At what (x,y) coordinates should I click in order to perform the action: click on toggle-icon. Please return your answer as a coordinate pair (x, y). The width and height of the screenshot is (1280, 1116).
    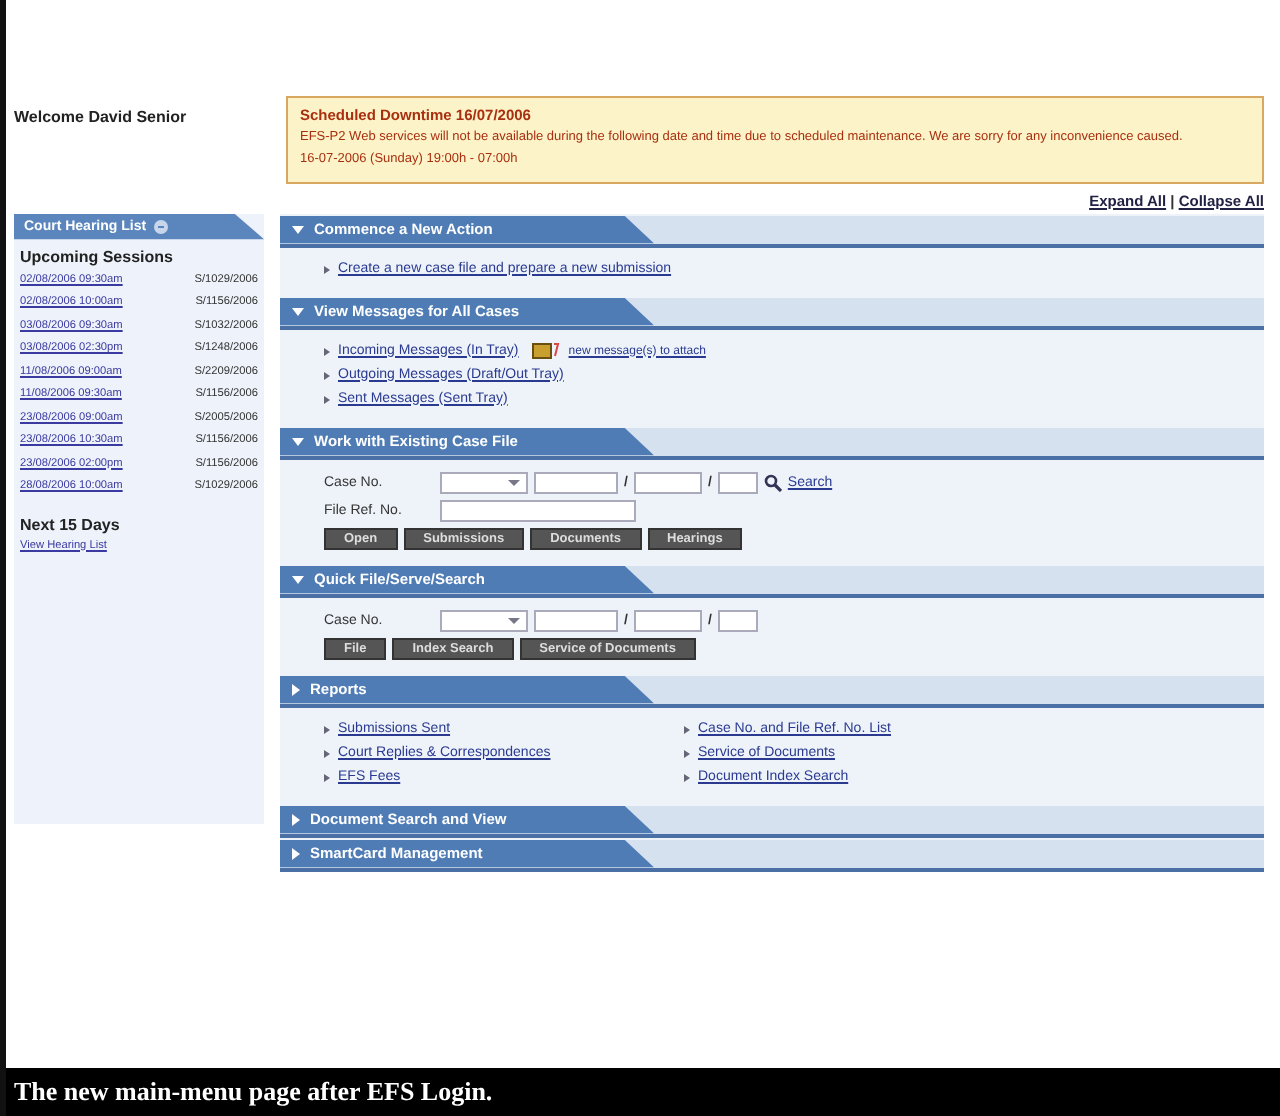
    Looking at the image, I should click on (161, 226).